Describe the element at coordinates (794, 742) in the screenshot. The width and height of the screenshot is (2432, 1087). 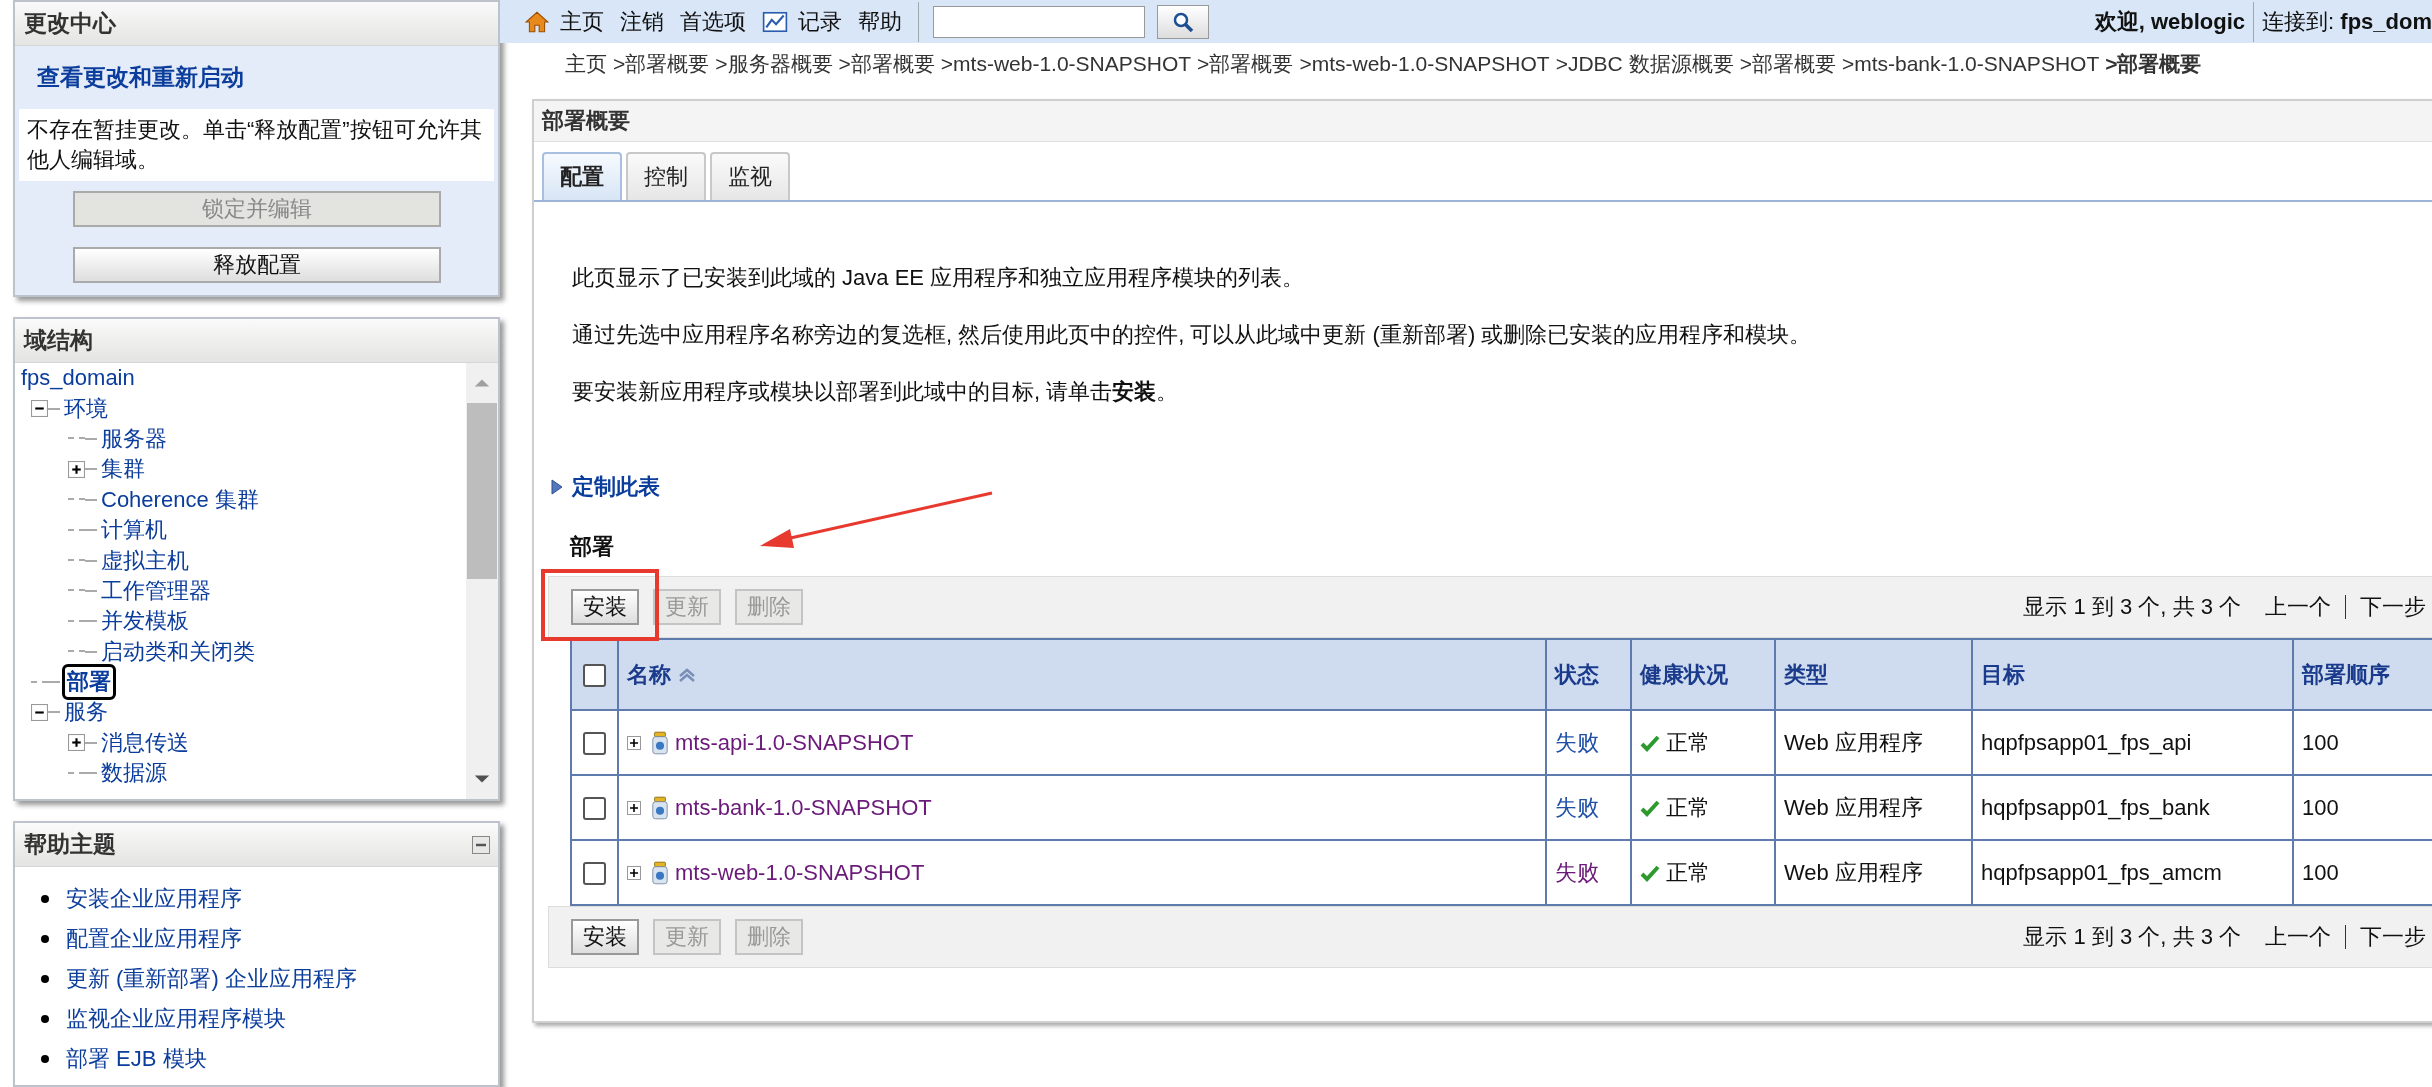
I see `application-link: mts-api-1.0-SNAPSHOT` at that location.